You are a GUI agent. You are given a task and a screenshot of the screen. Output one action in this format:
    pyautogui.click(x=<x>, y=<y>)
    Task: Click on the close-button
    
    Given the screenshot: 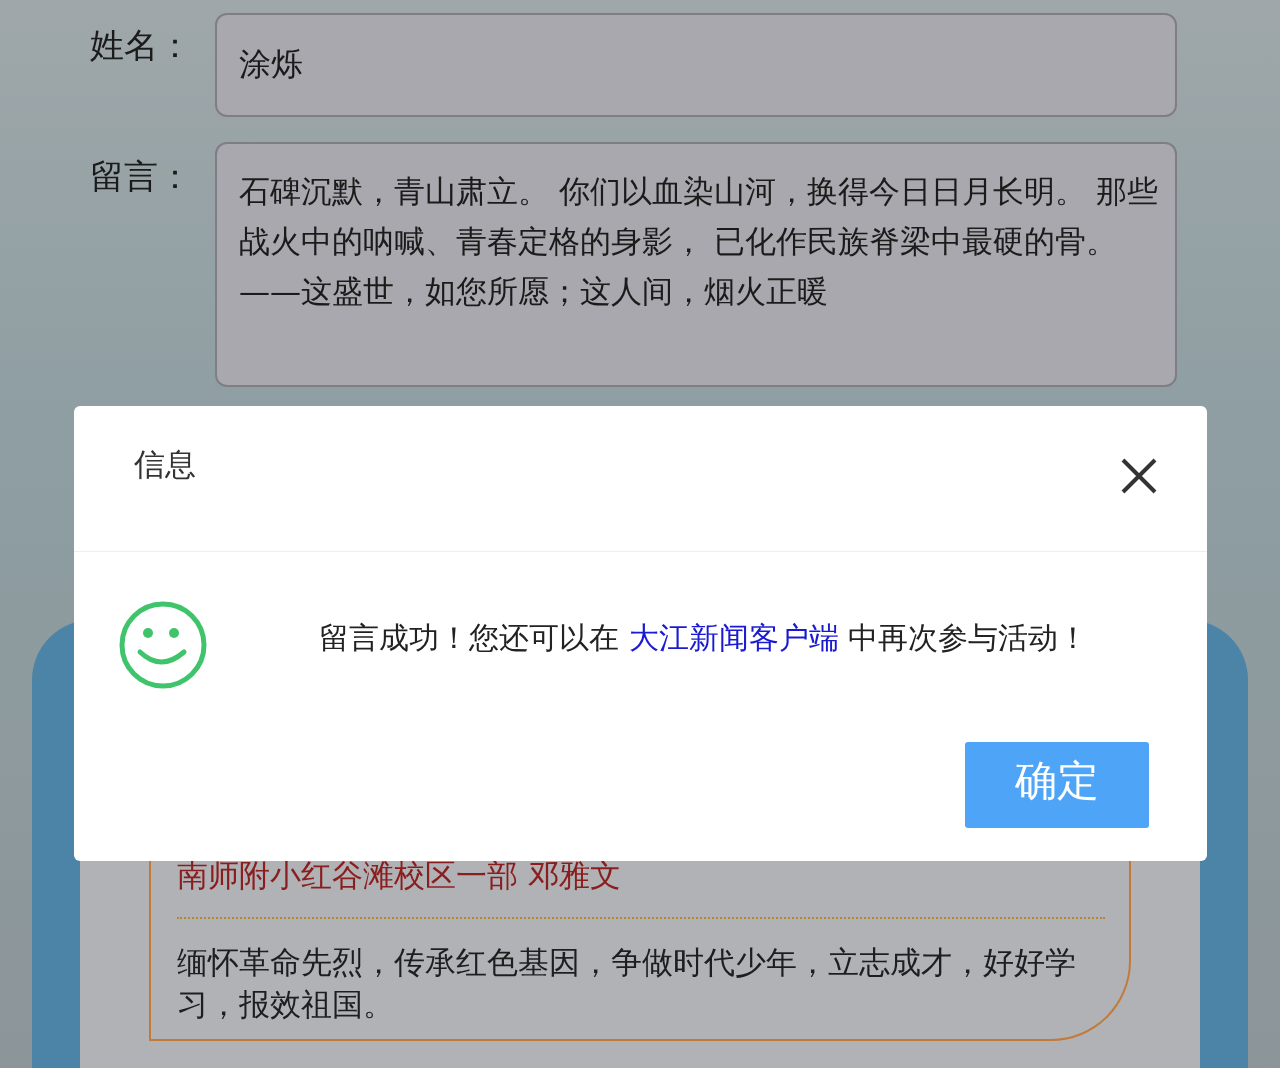 What is the action you would take?
    pyautogui.click(x=1139, y=476)
    